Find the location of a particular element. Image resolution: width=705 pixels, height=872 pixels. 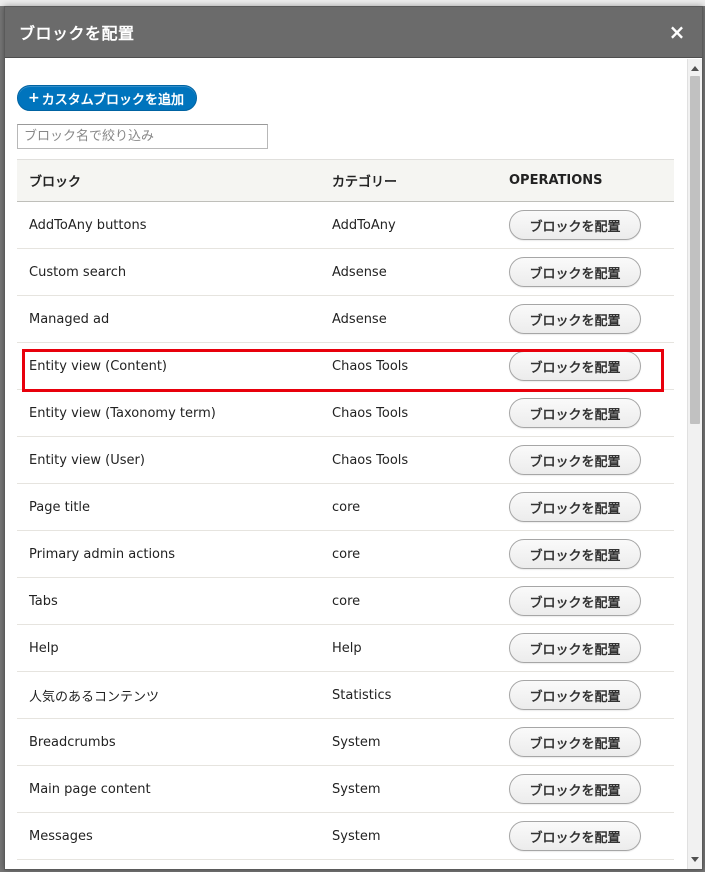

row-category: AddToAny is located at coordinates (408, 225).